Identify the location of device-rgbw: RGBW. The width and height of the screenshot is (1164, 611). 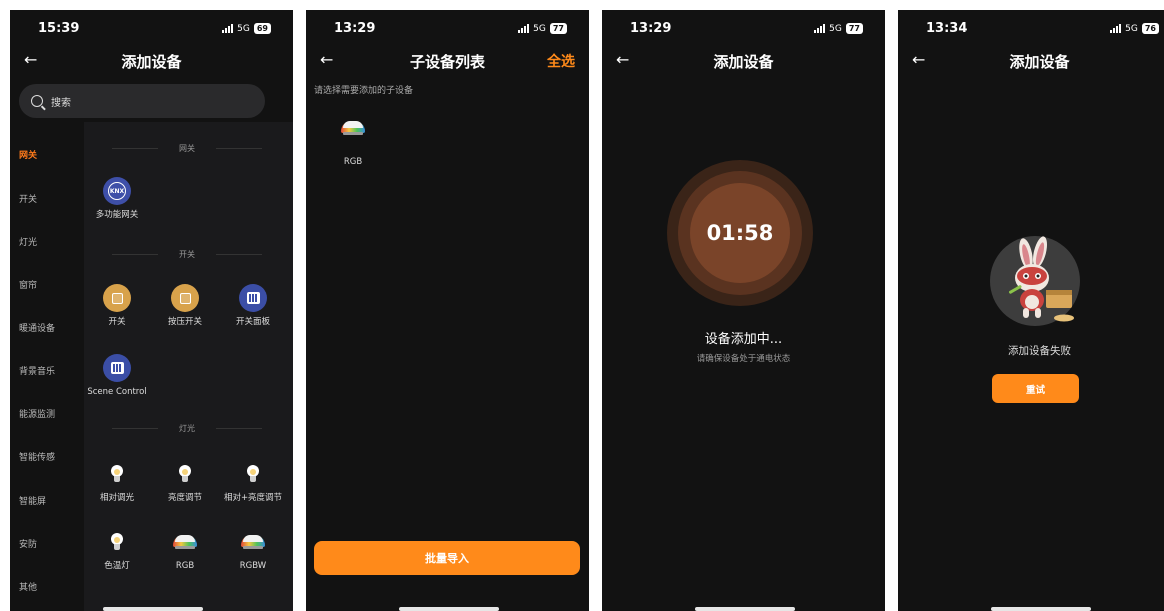
(253, 549).